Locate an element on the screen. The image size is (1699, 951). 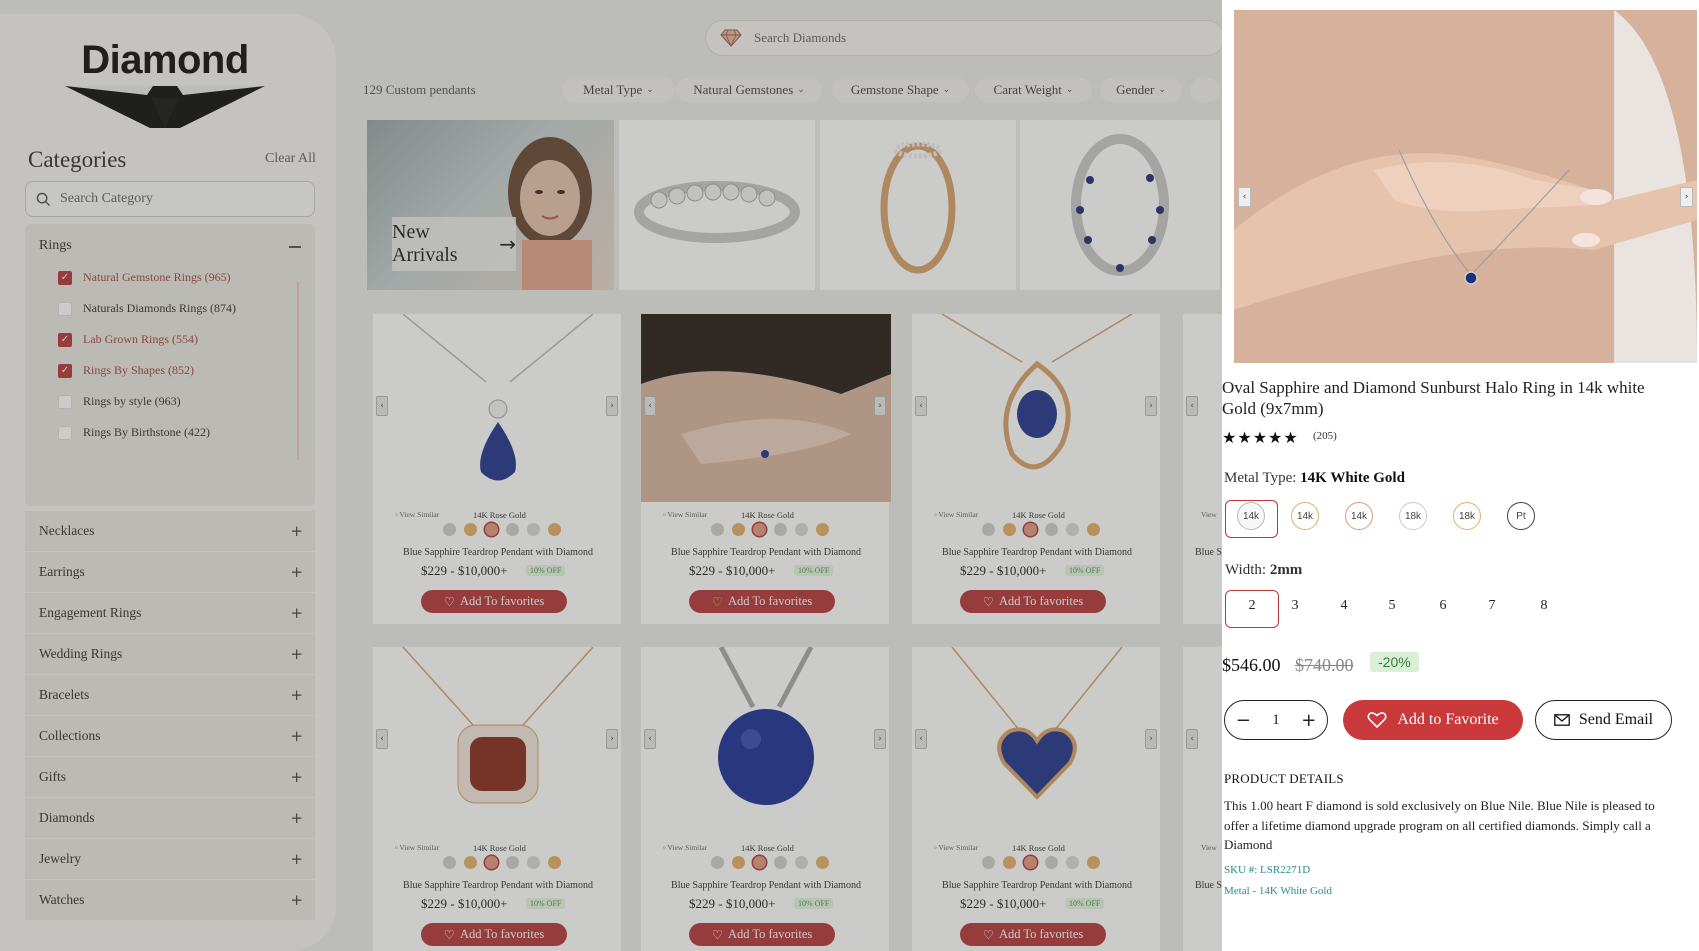
diamond-search-input is located at coordinates (964, 38).